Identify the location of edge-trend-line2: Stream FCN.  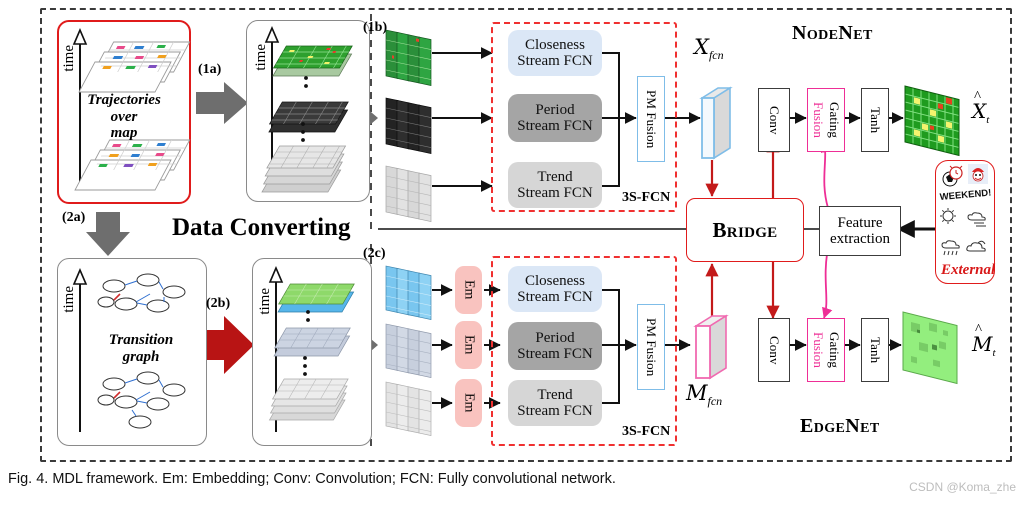
(555, 411).